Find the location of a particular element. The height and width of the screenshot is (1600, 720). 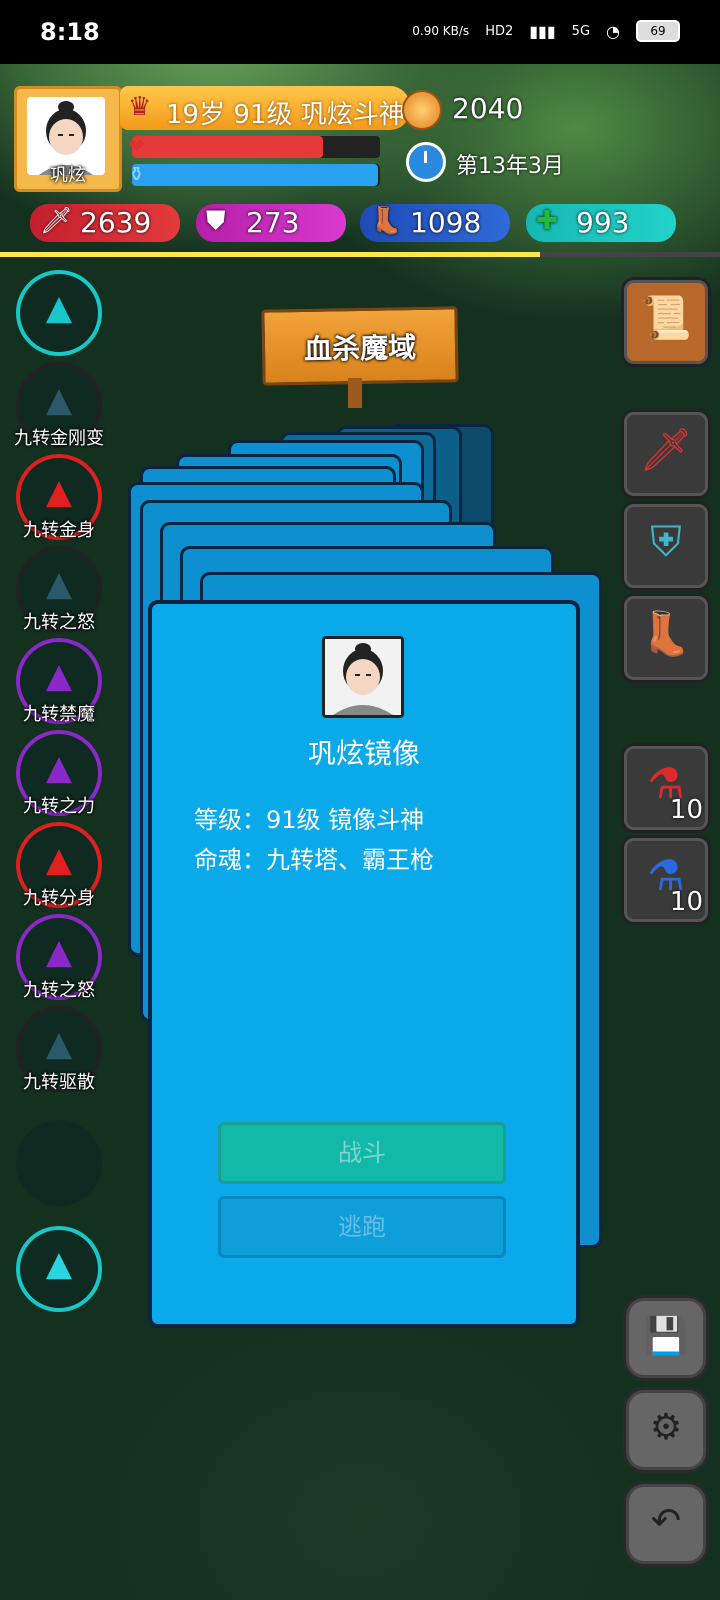

location-sign: 血杀魔域 is located at coordinates (360, 346).